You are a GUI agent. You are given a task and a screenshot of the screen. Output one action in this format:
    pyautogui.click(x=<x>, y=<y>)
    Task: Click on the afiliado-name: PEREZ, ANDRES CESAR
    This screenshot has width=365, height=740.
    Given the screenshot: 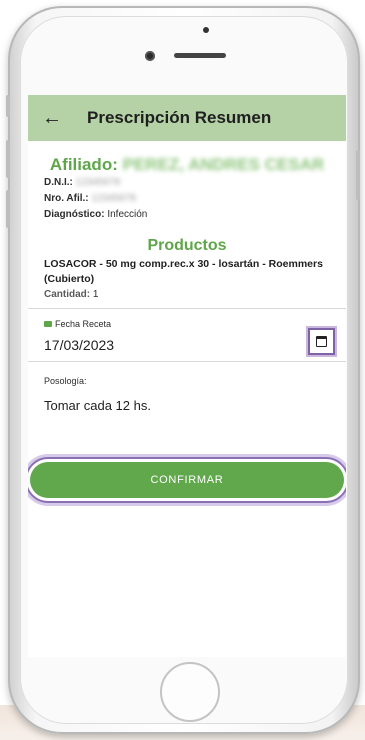 What is the action you would take?
    pyautogui.click(x=223, y=164)
    